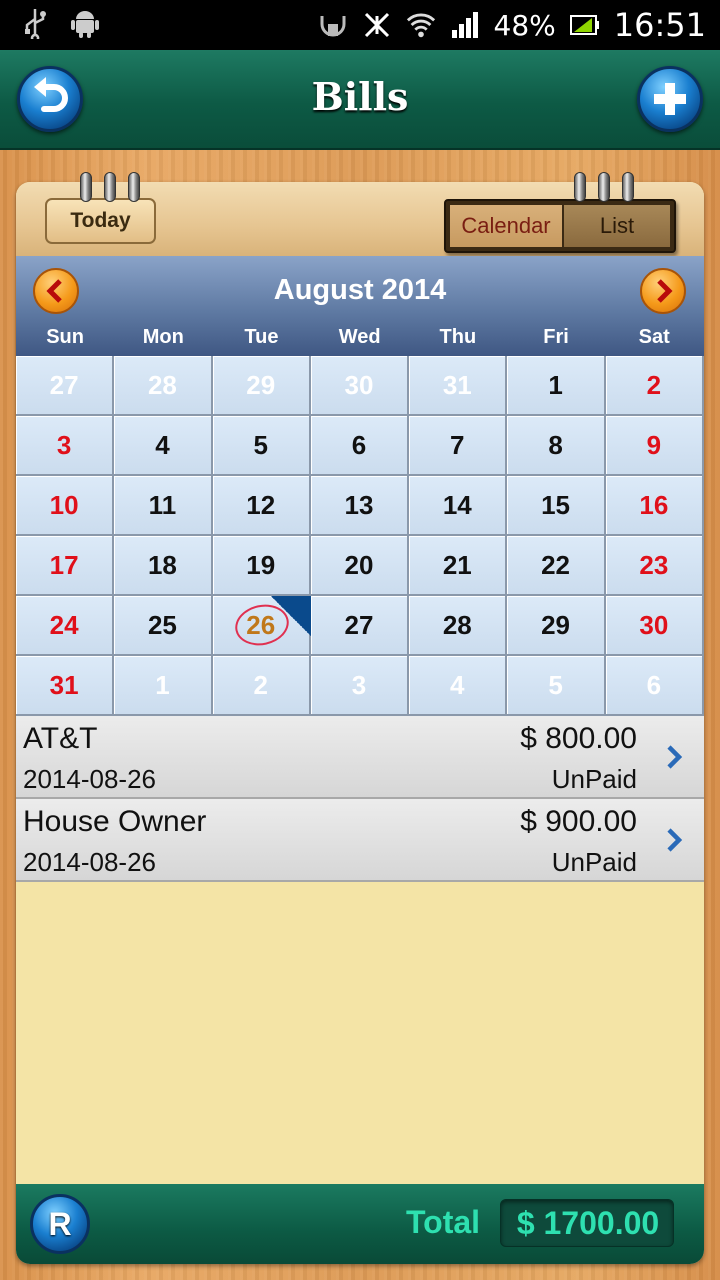 Image resolution: width=720 pixels, height=1280 pixels. I want to click on list-view-button: List, so click(617, 226).